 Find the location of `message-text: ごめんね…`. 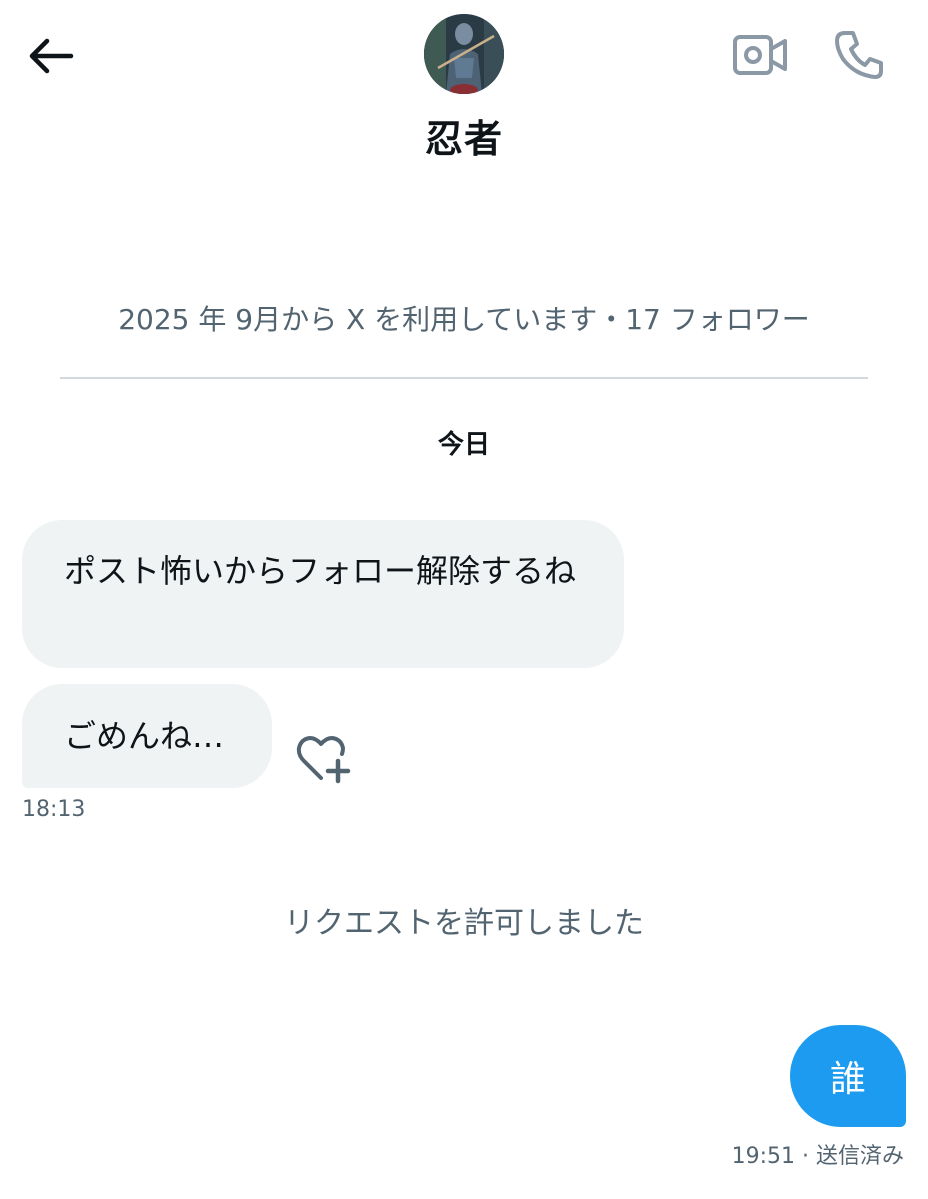

message-text: ごめんね… is located at coordinates (144, 736).